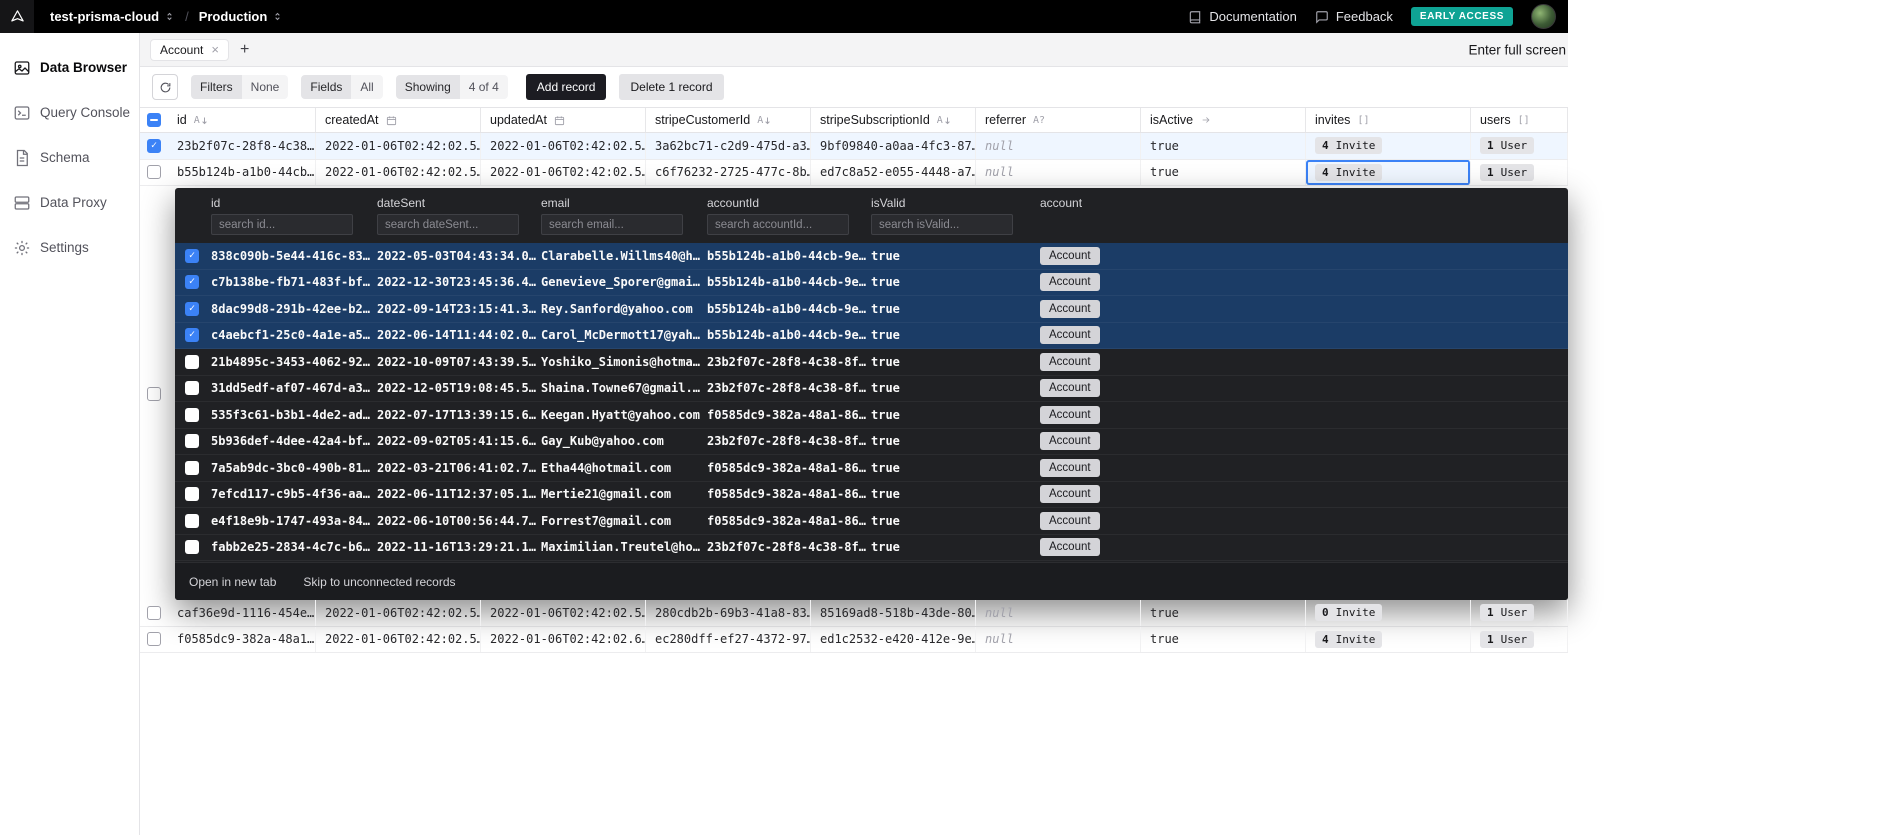 This screenshot has height=835, width=1901. I want to click on documentation-link: Documentation, so click(1242, 16).